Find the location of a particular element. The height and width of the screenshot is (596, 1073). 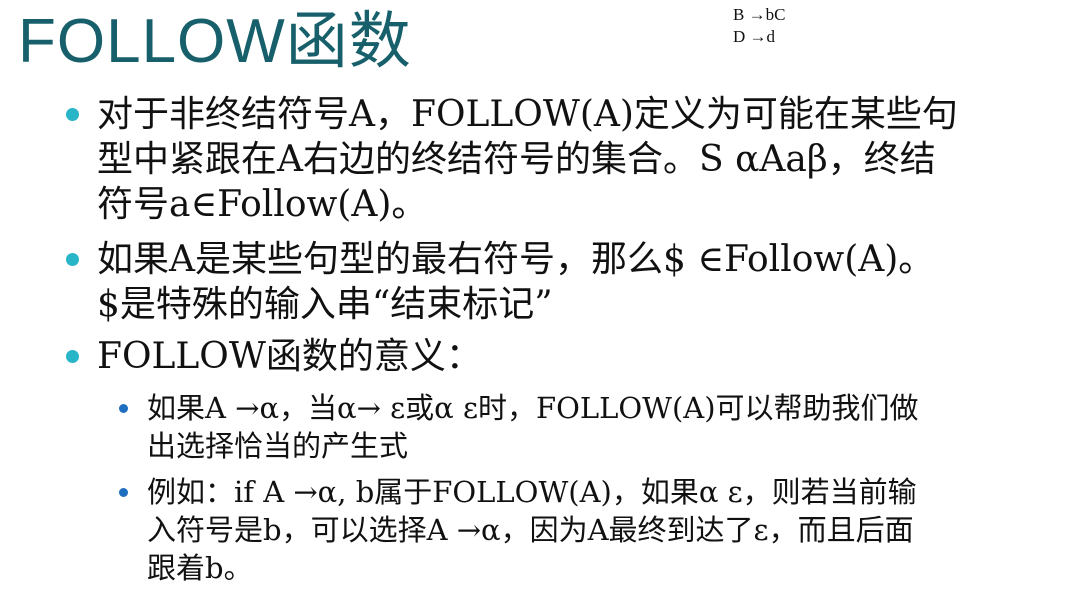

bullet-meaning: FOLLOW函数的意义： is located at coordinates (564, 356).